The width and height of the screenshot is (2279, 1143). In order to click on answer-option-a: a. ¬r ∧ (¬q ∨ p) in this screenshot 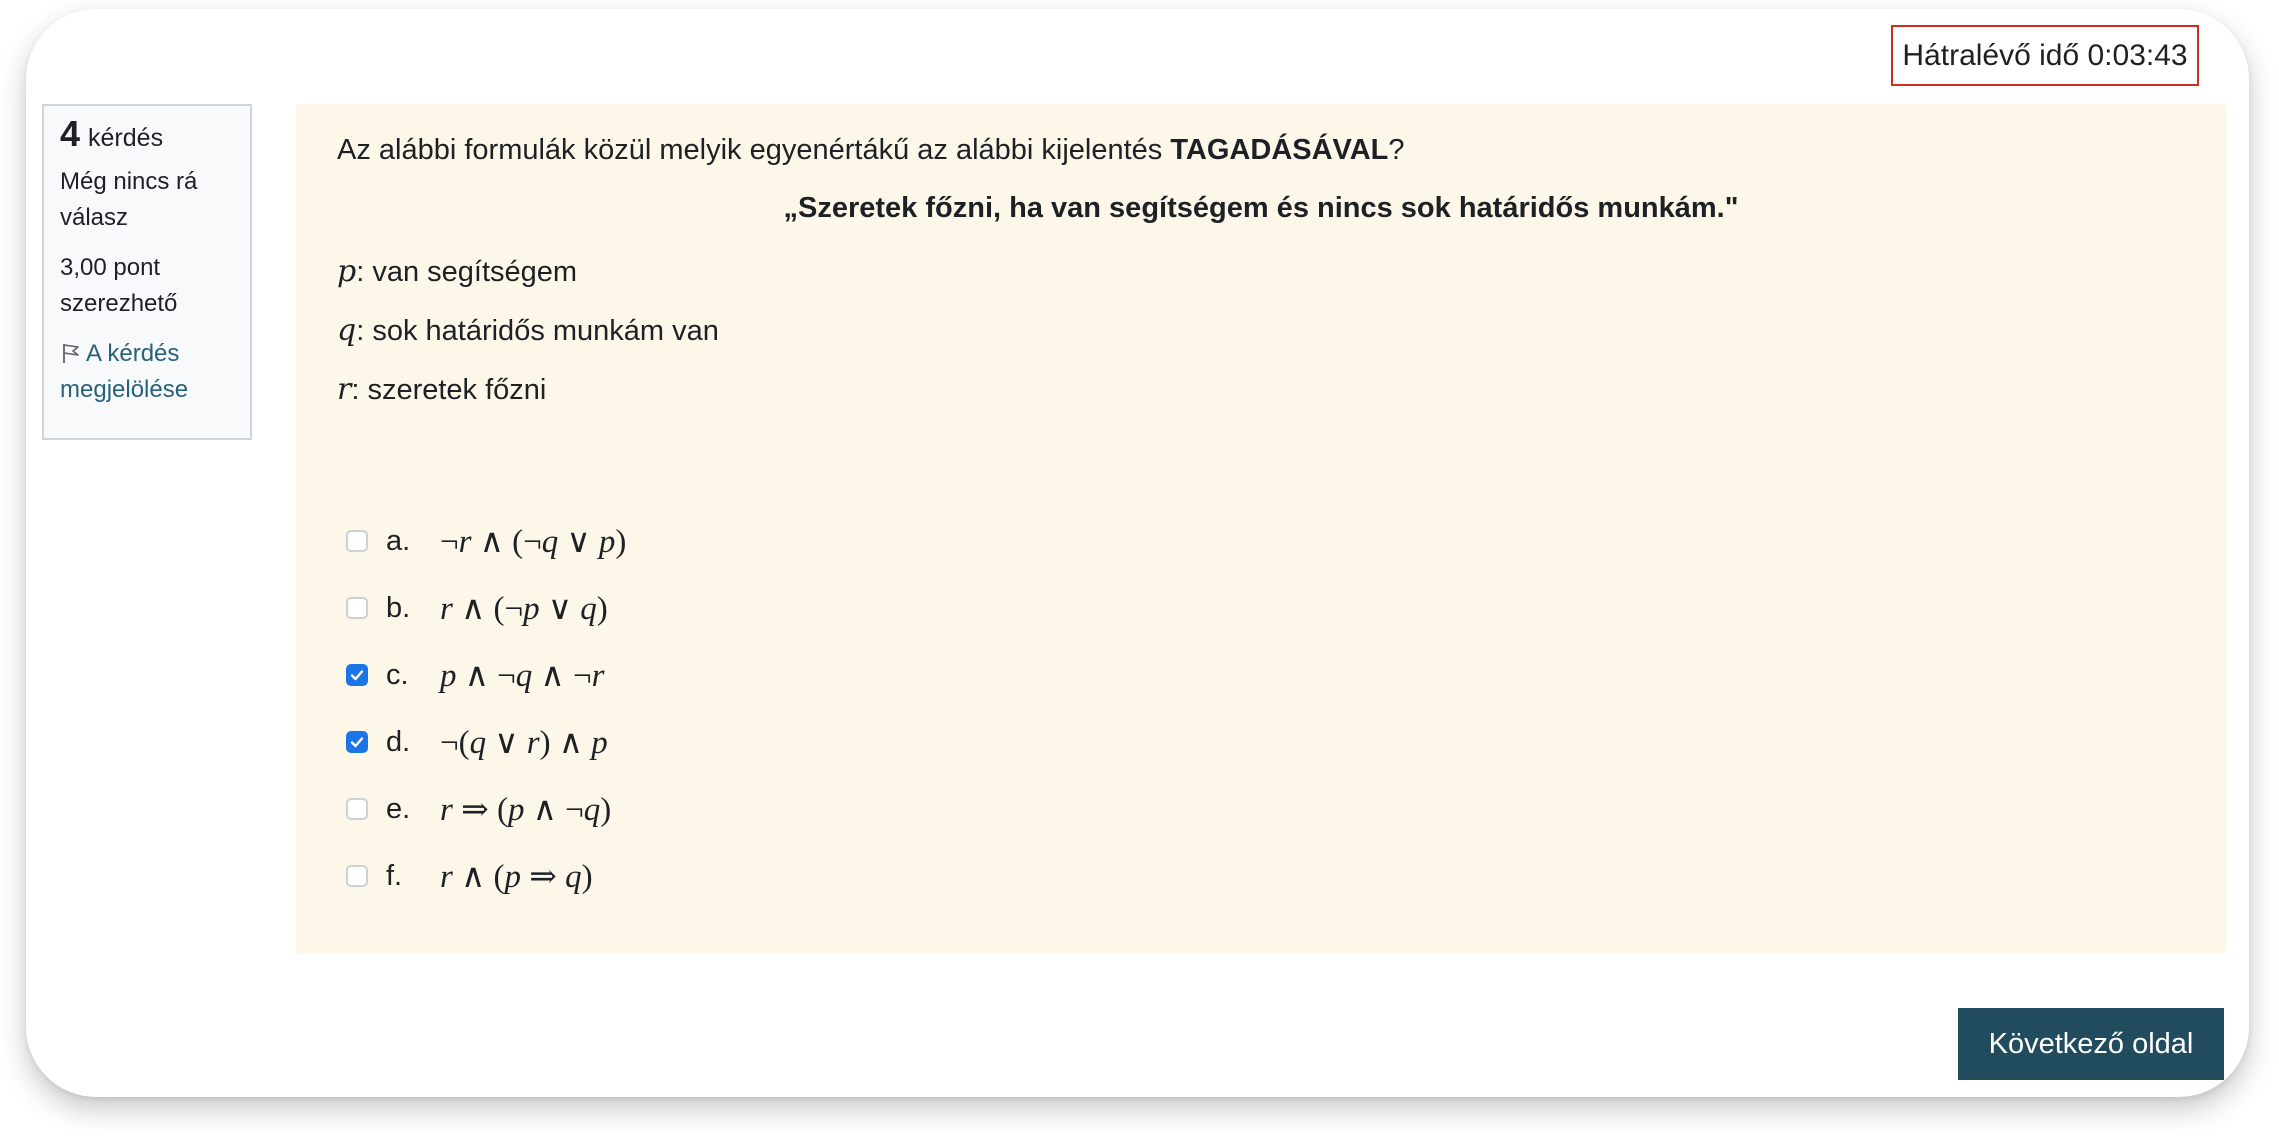, I will do `click(486, 541)`.